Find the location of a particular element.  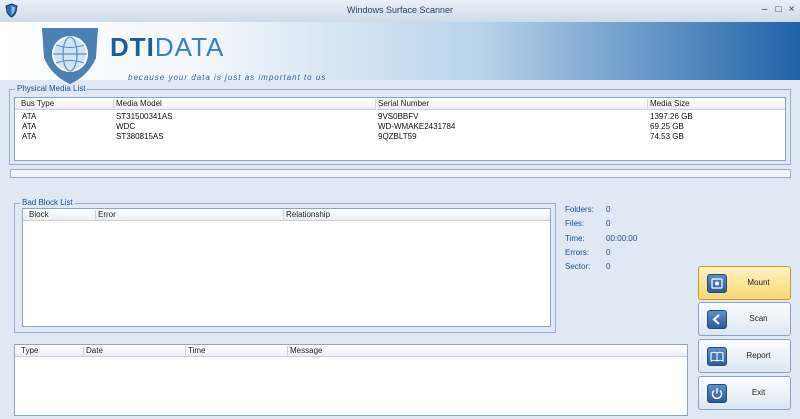

column-header-type: Type is located at coordinates (51, 351).